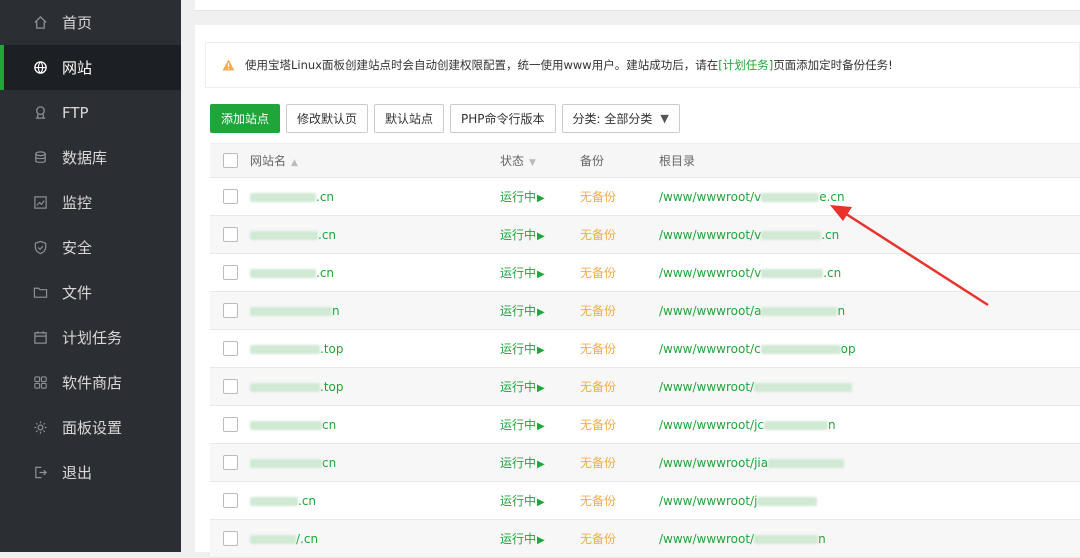 This screenshot has width=1080, height=558. I want to click on sidebar-item-database: 数据库, so click(90, 157).